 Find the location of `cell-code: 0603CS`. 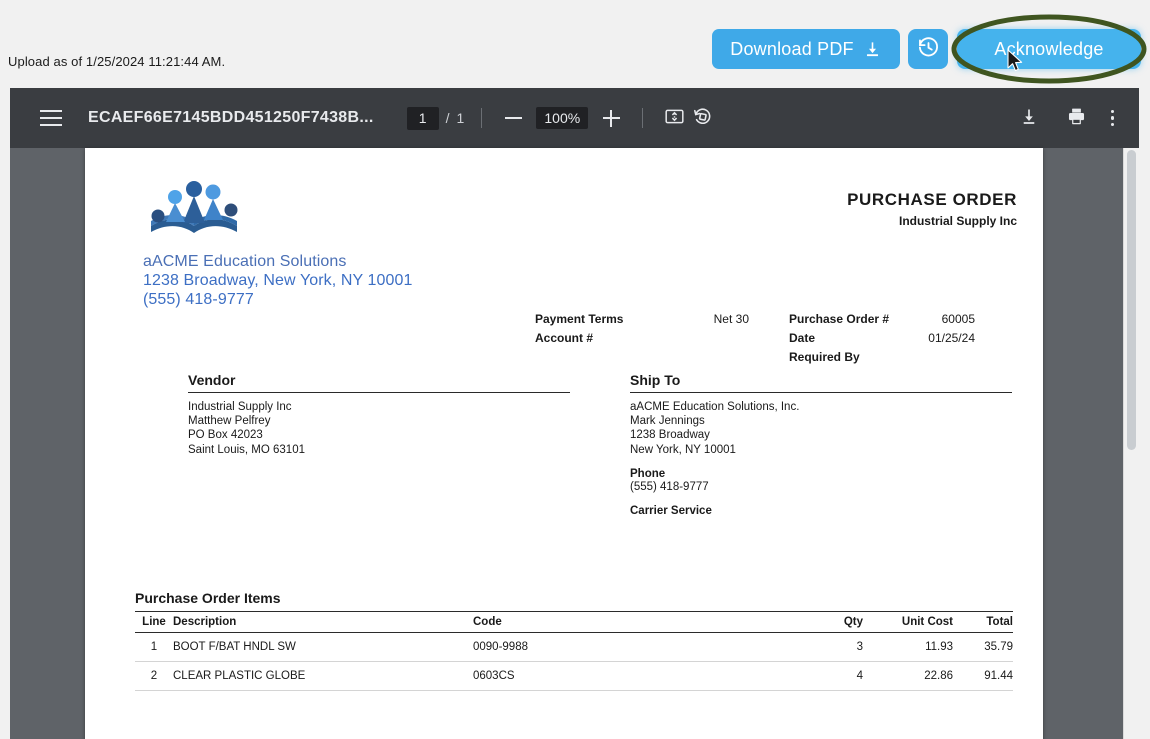

cell-code: 0603CS is located at coordinates (638, 676).